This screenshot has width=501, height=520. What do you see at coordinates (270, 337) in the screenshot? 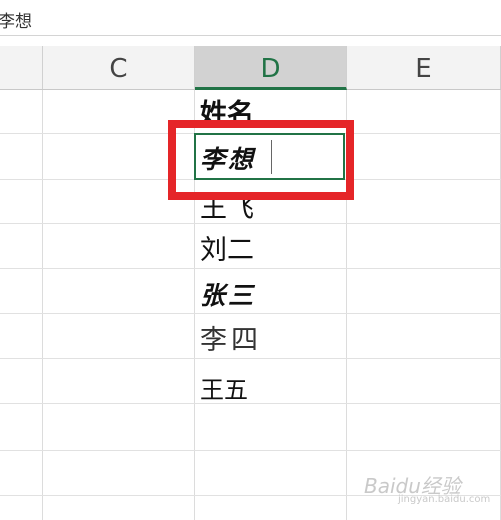
I see `cell-d-row: 李四` at bounding box center [270, 337].